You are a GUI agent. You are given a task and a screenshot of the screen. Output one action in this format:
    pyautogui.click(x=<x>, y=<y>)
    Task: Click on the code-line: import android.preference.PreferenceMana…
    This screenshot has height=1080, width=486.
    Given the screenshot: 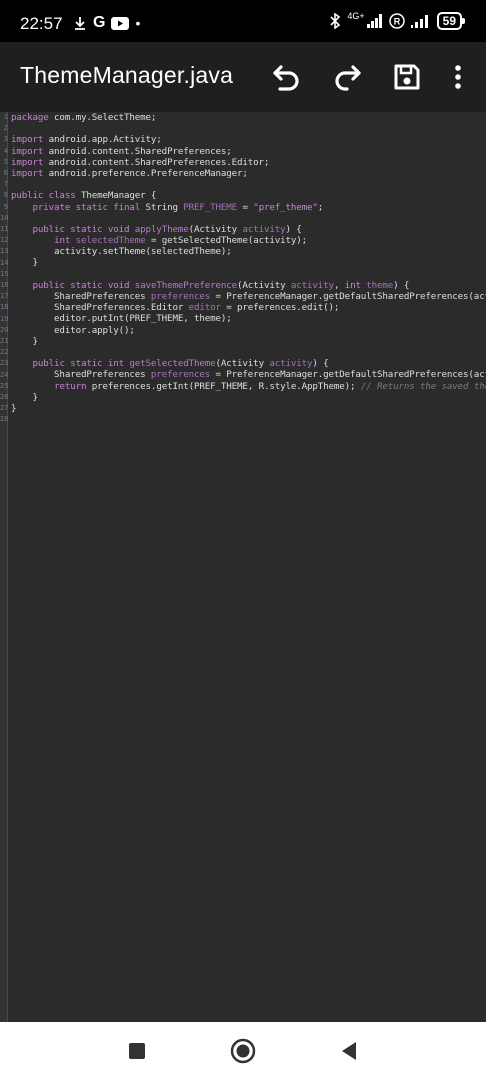 What is the action you would take?
    pyautogui.click(x=248, y=173)
    